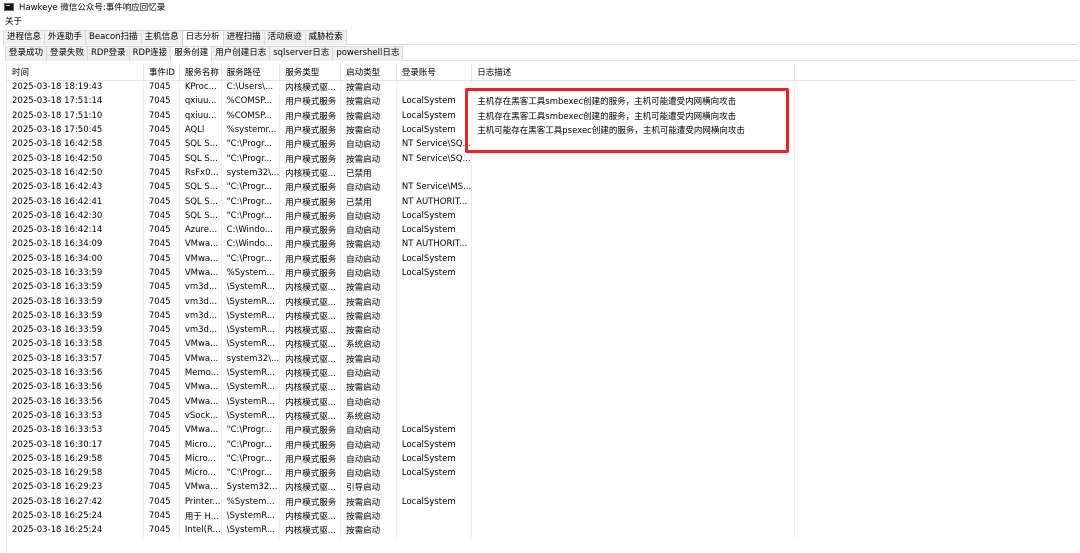 The width and height of the screenshot is (1080, 553). Describe the element at coordinates (301, 53) in the screenshot. I see `tab-sub-6: sqlserver日志` at that location.